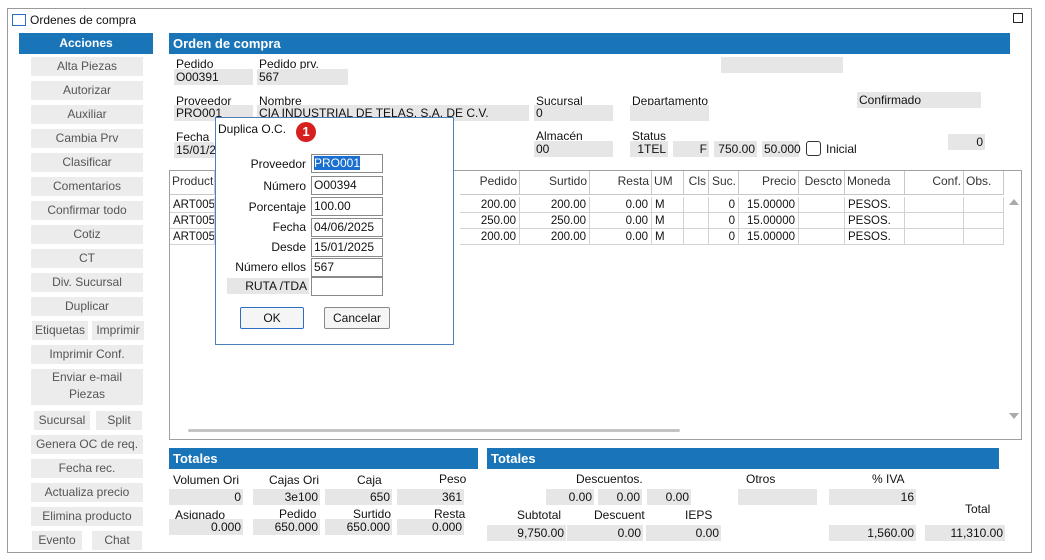 This screenshot has width=1045, height=560. Describe the element at coordinates (813, 148) in the screenshot. I see `inicial-checkbox` at that location.